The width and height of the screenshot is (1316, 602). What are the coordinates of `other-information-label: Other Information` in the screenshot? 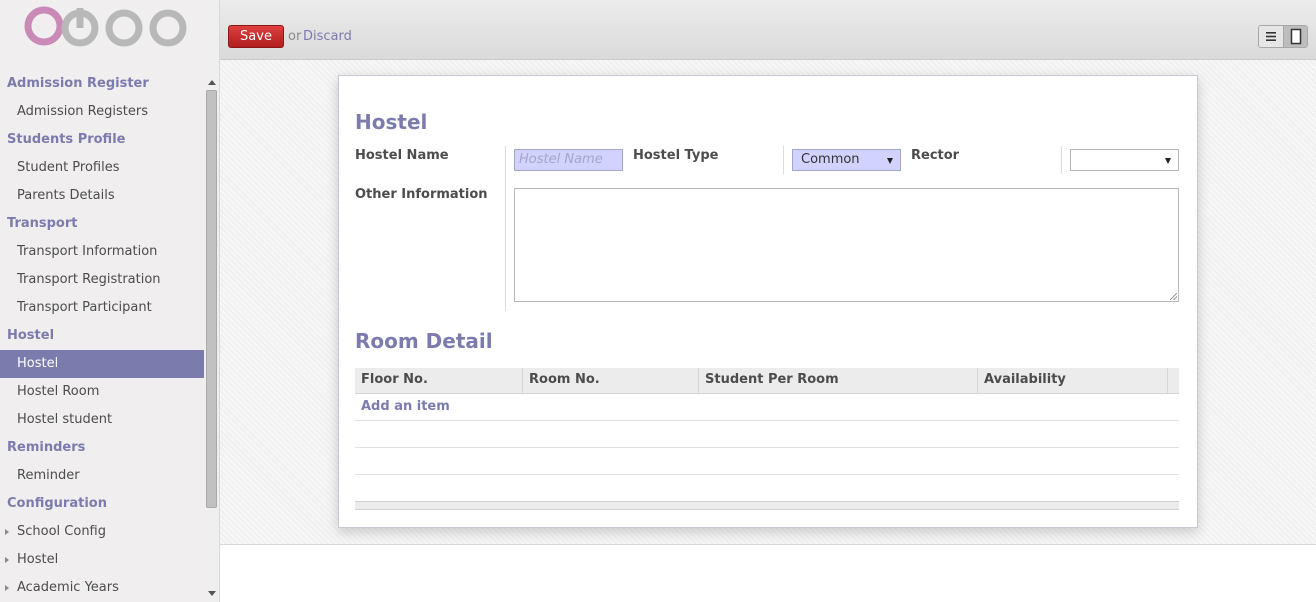 It's located at (421, 194).